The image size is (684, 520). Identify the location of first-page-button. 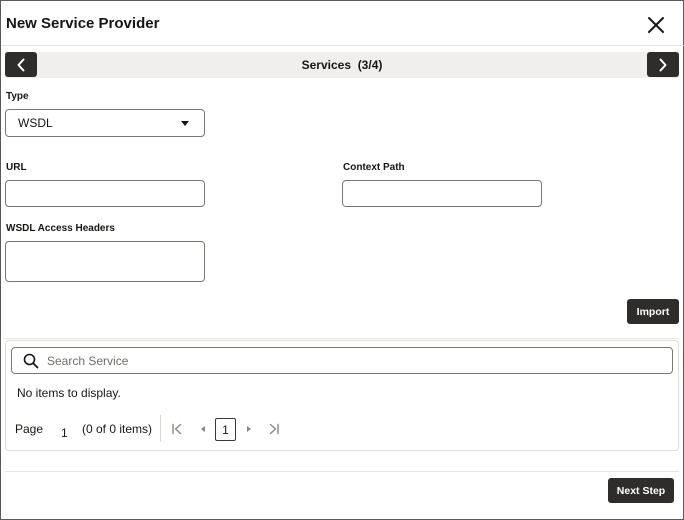
(177, 429).